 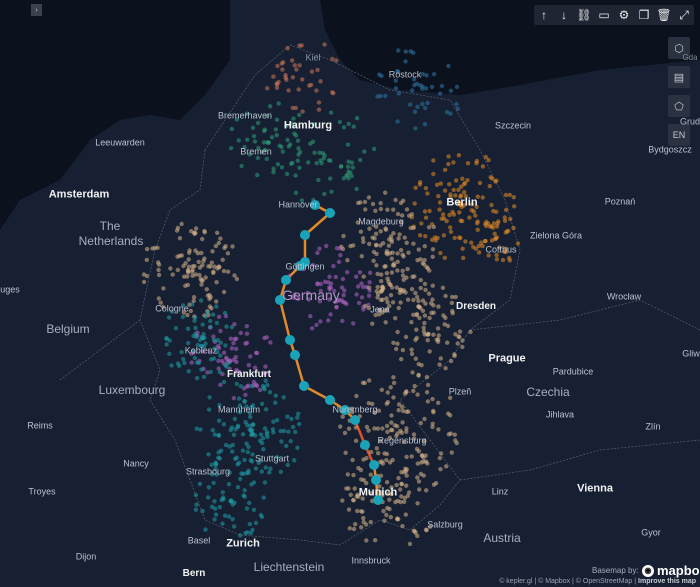 What do you see at coordinates (584, 15) in the screenshot?
I see `link-button: ⛓` at bounding box center [584, 15].